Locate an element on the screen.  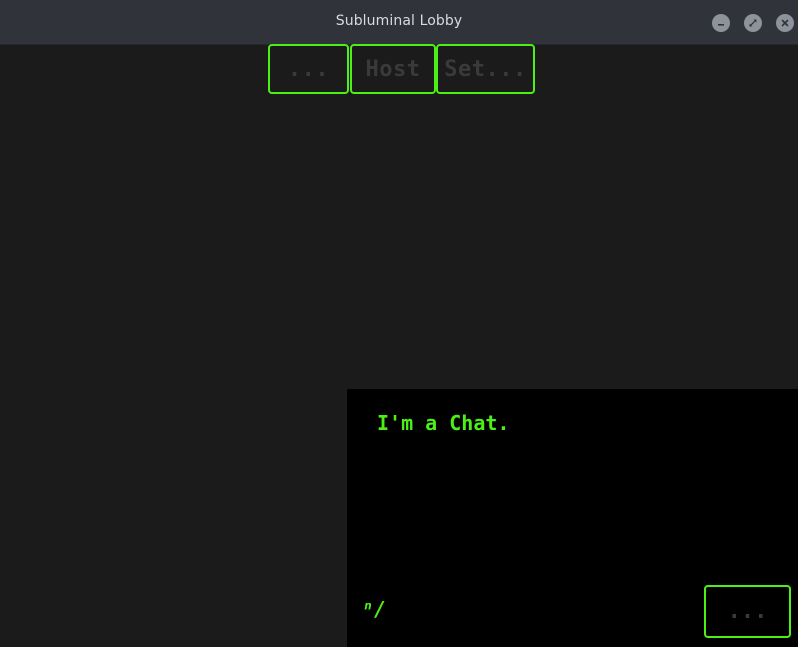
chat-message: I'm a Chat. is located at coordinates (443, 423).